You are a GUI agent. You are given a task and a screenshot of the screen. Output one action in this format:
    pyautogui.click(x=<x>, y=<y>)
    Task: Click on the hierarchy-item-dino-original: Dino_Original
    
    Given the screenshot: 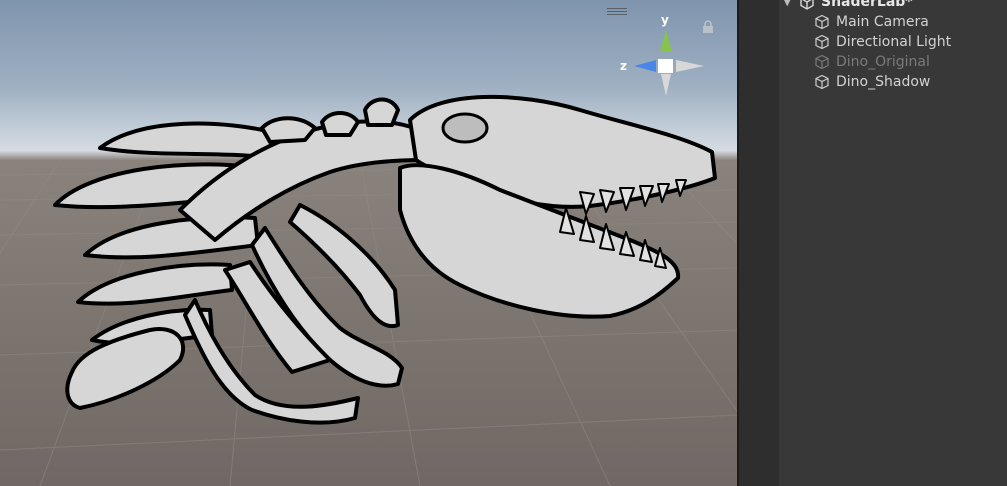 What is the action you would take?
    pyautogui.click(x=893, y=62)
    